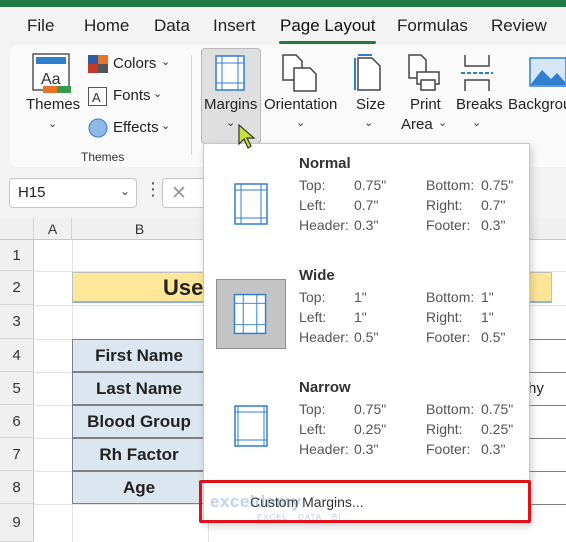 The height and width of the screenshot is (542, 566). What do you see at coordinates (519, 26) in the screenshot?
I see `tab-review: Review` at bounding box center [519, 26].